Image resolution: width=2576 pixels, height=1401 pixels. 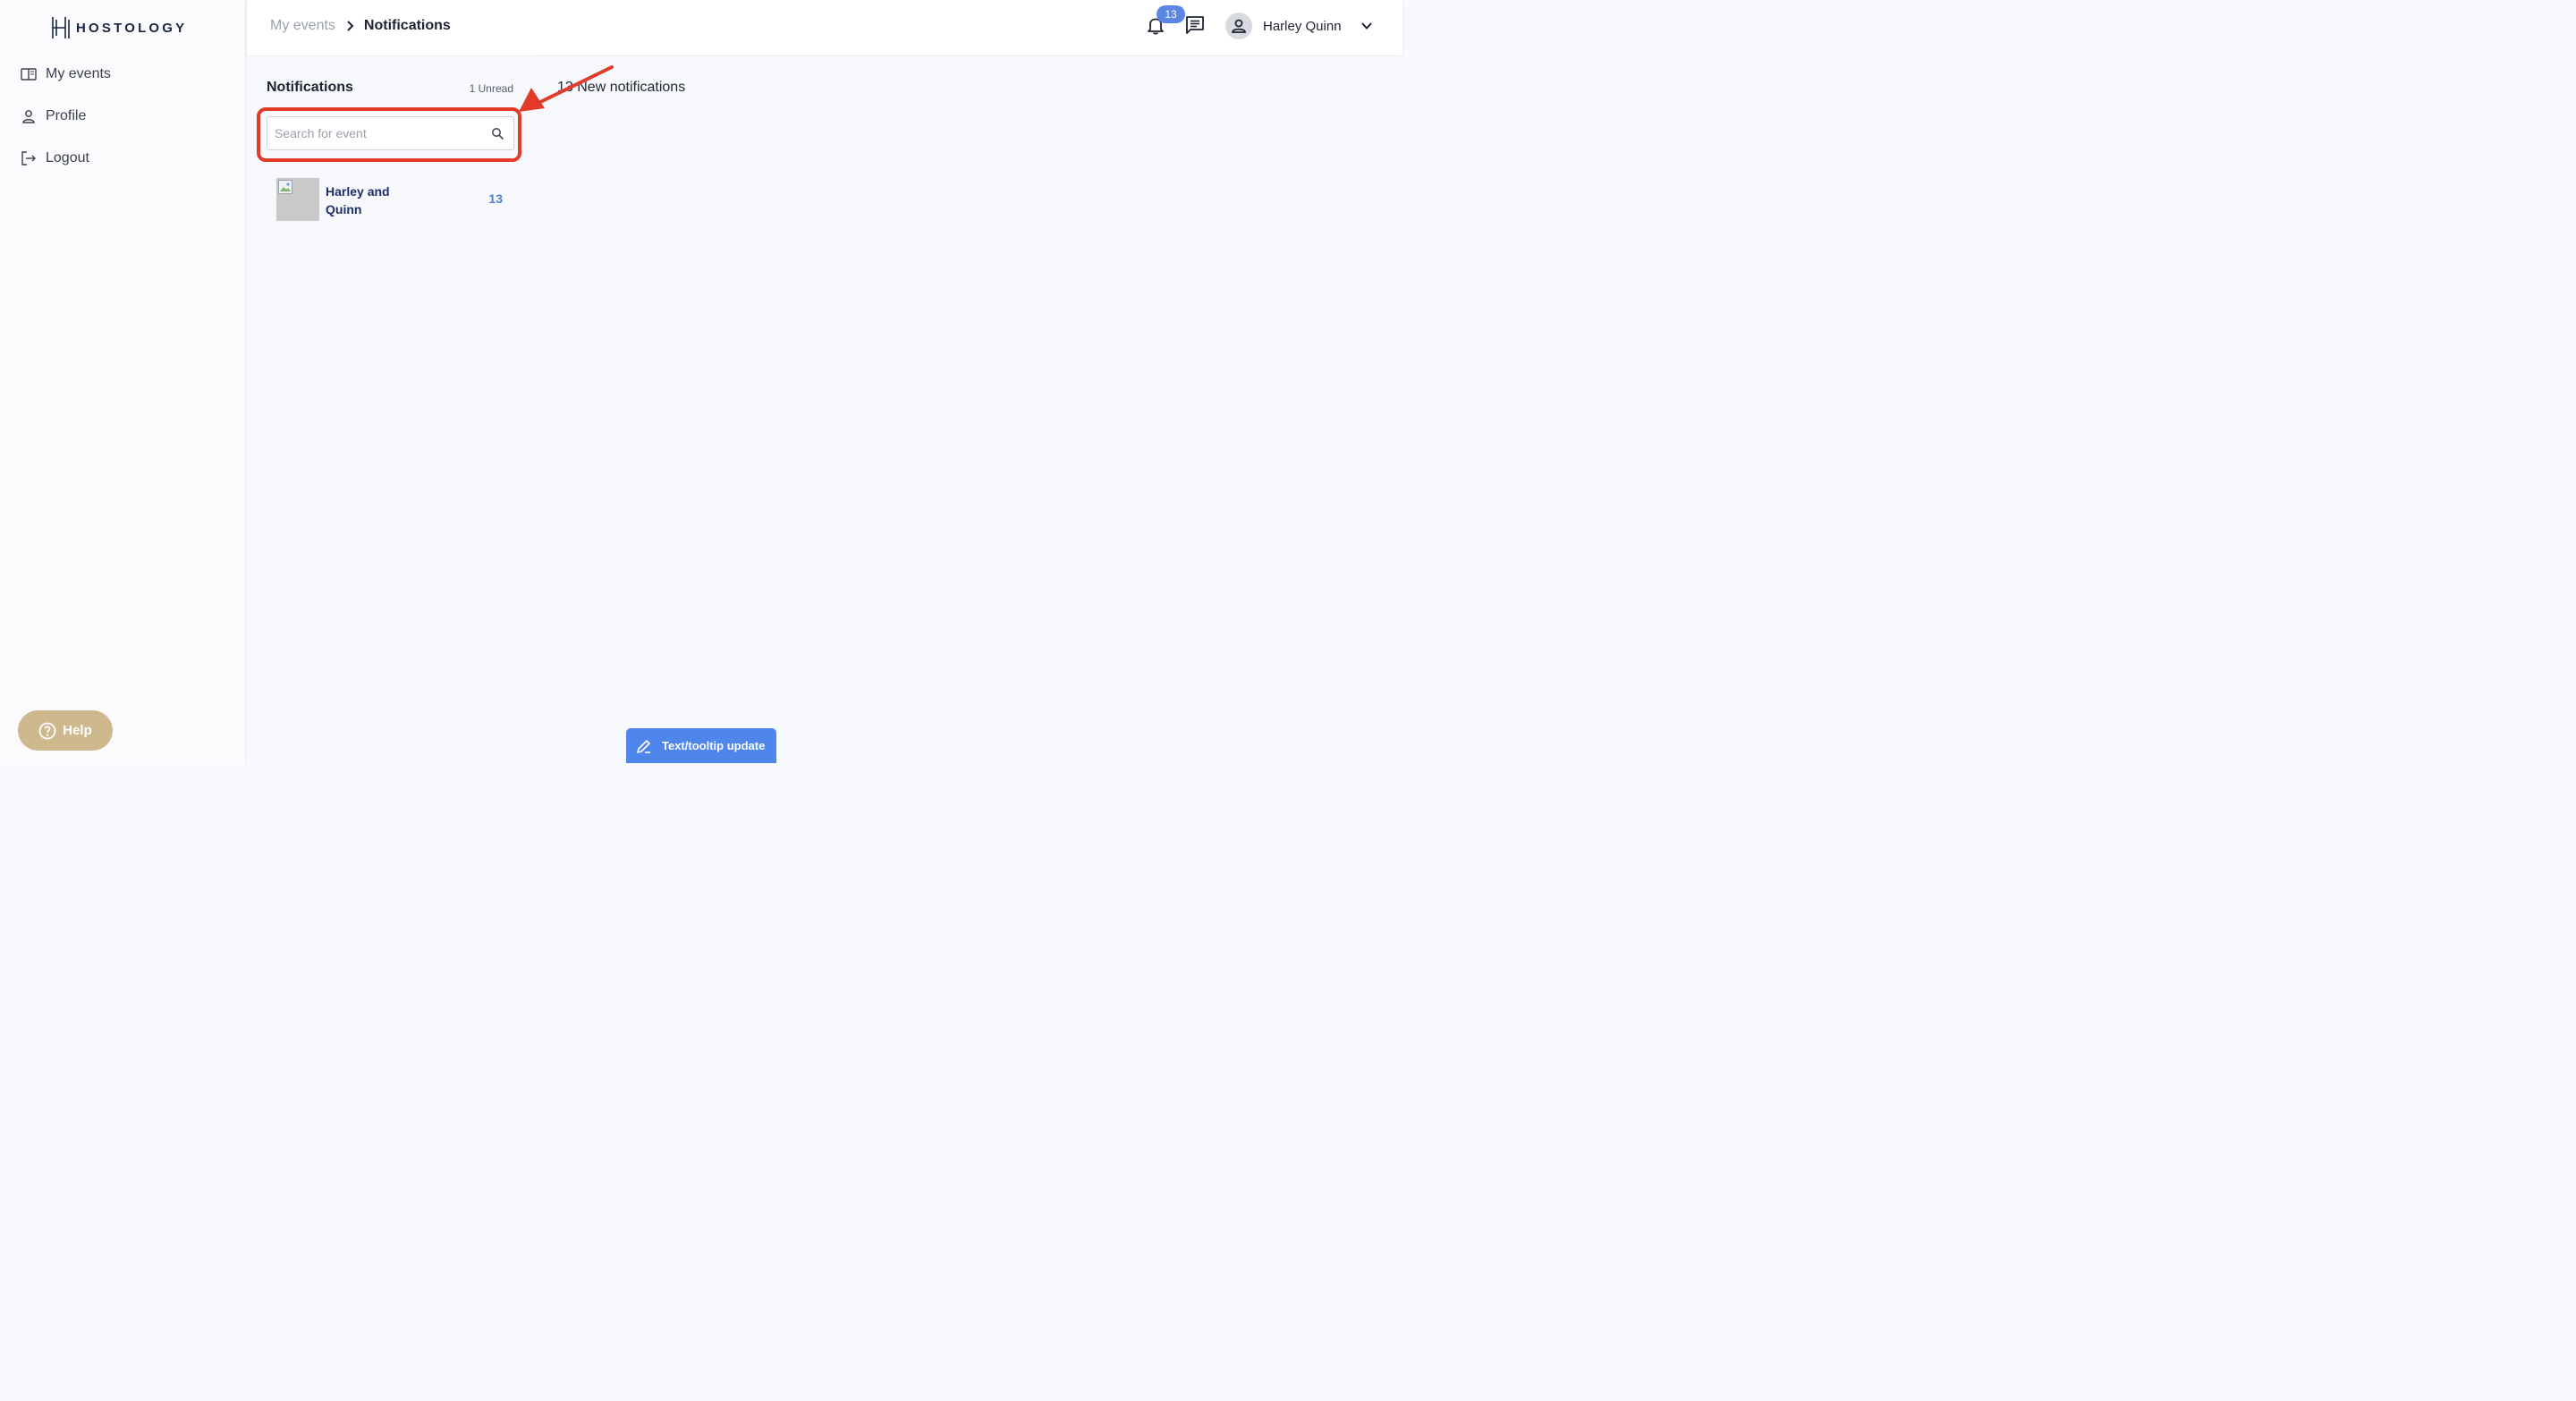 I want to click on breadcrumb-my-events: My events, so click(x=302, y=26).